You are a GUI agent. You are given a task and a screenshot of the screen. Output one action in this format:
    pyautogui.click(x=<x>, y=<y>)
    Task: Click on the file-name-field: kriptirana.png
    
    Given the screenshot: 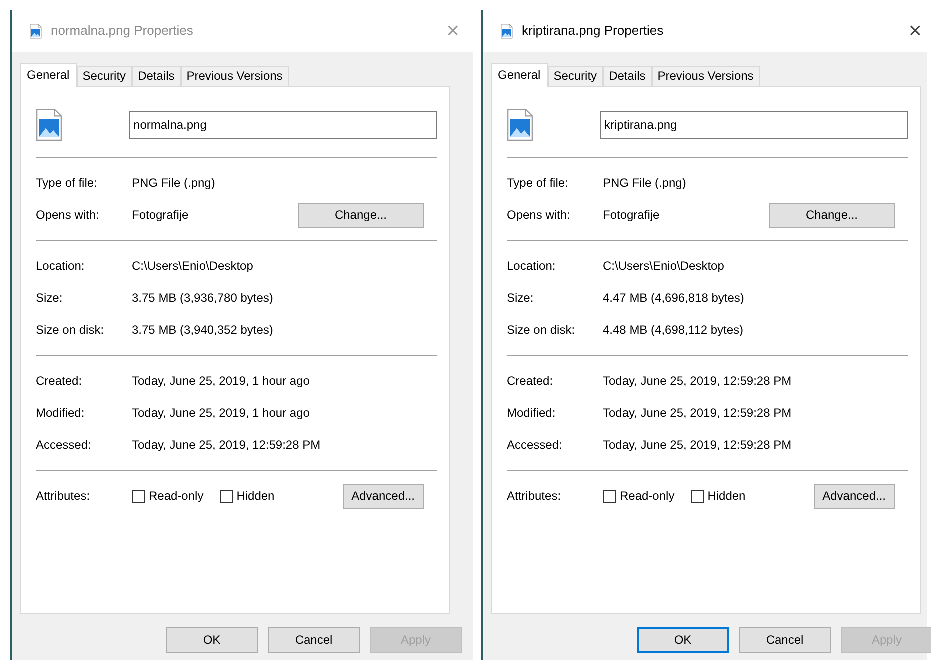 What is the action you would take?
    pyautogui.click(x=754, y=125)
    